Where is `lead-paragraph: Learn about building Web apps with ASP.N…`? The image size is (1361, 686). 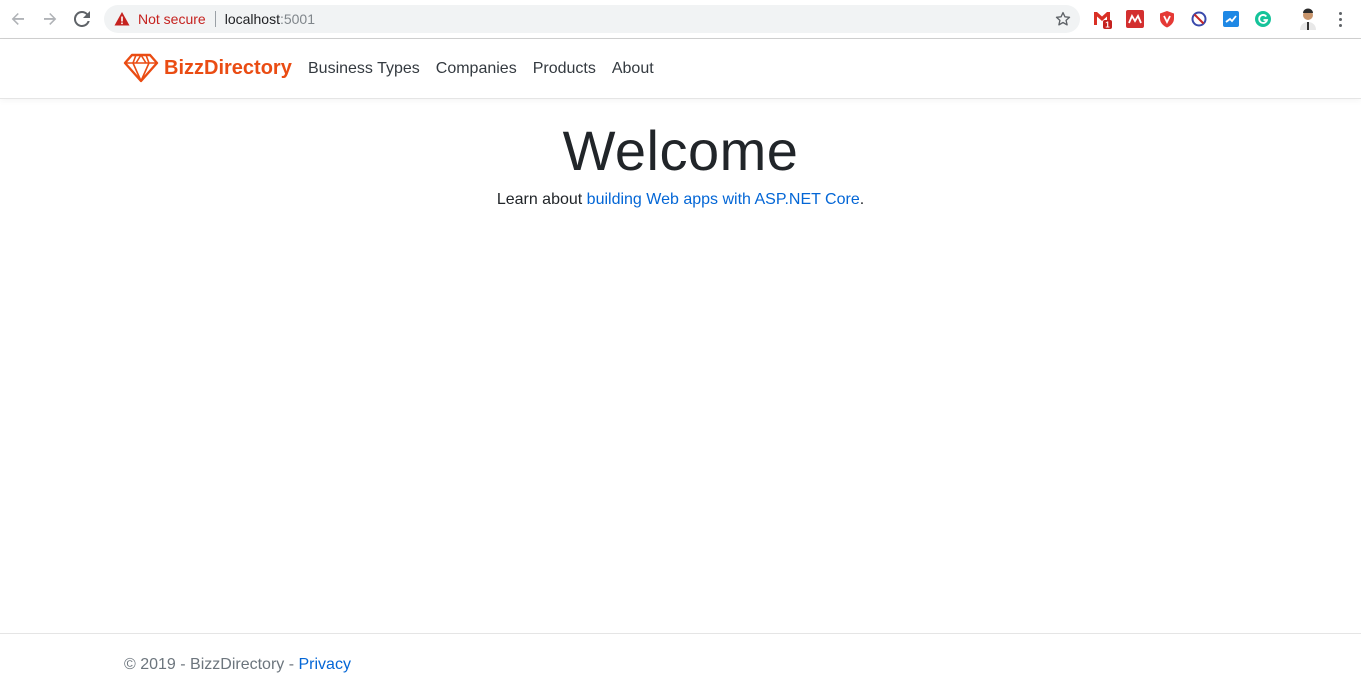 lead-paragraph: Learn about building Web apps with ASP.N… is located at coordinates (680, 200).